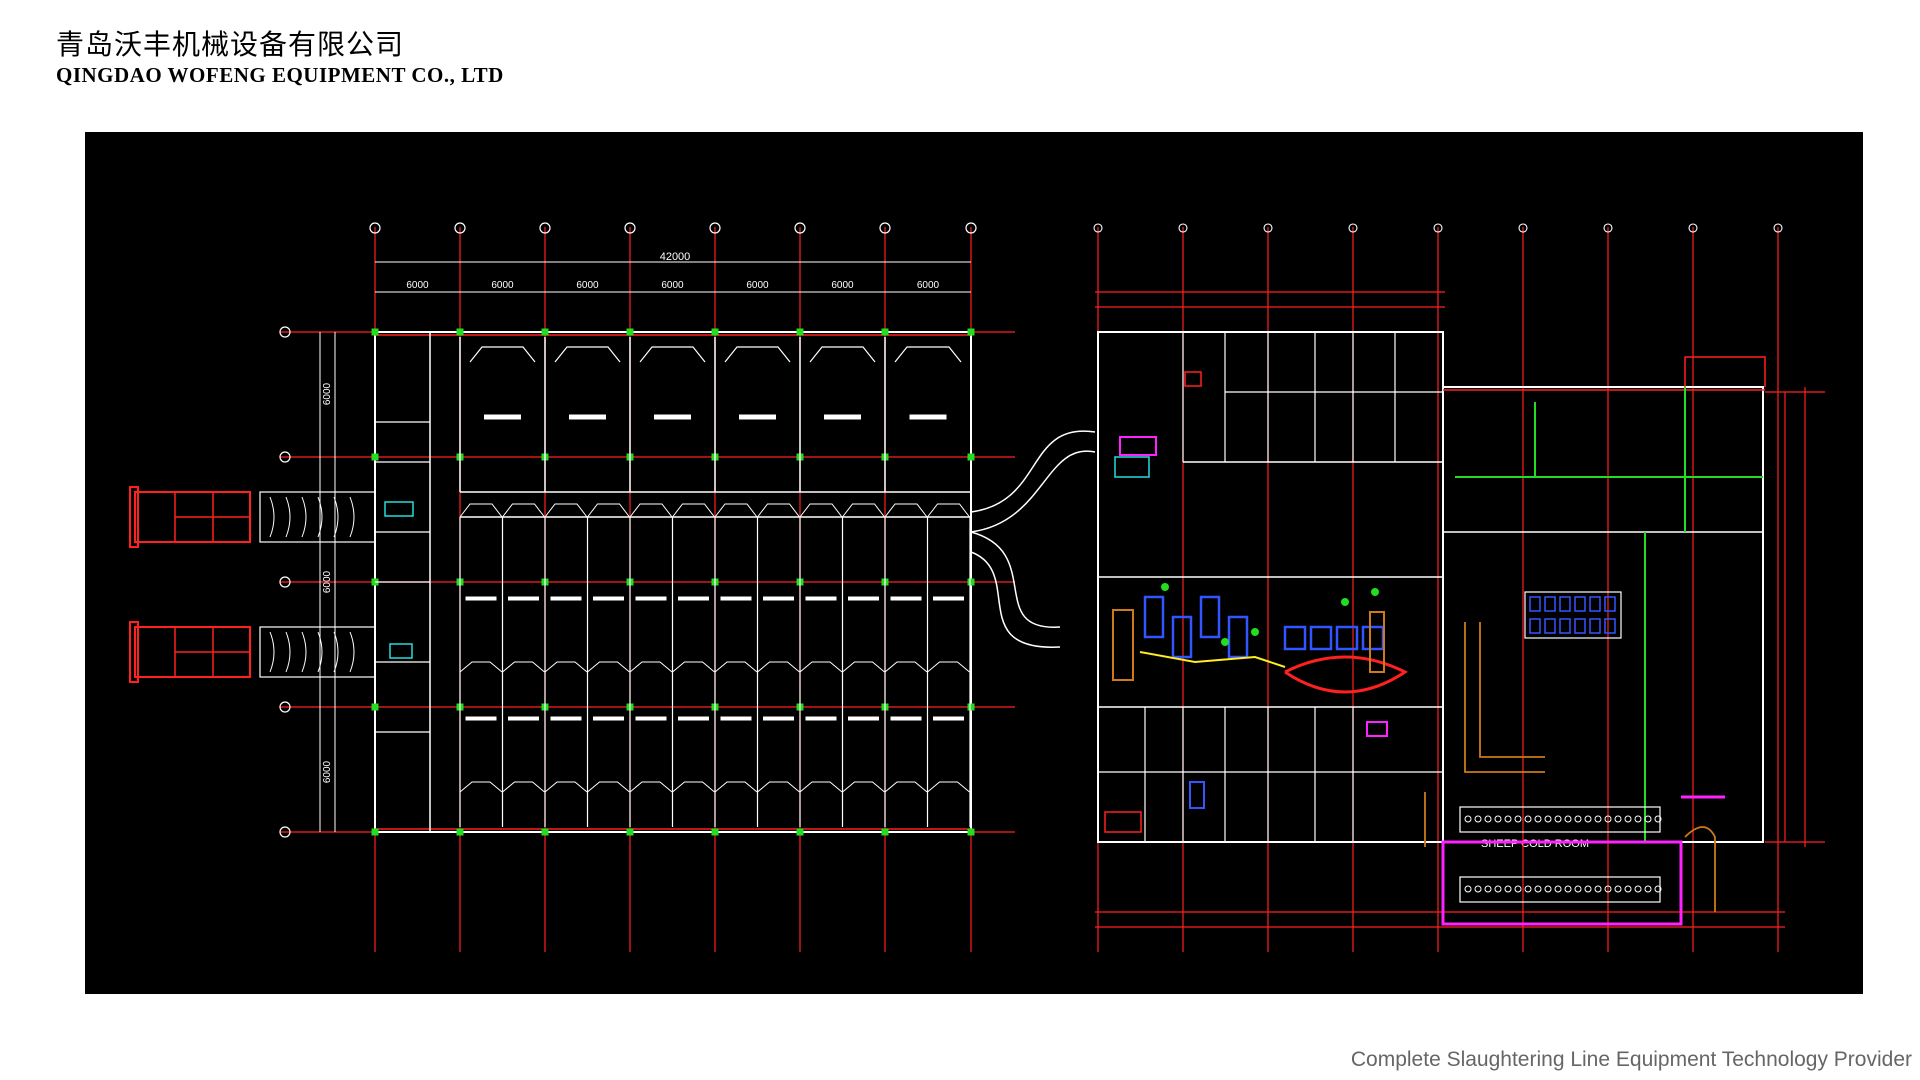 The height and width of the screenshot is (1080, 1920). What do you see at coordinates (1560, 819) in the screenshot?
I see `hanging-rail-upper` at bounding box center [1560, 819].